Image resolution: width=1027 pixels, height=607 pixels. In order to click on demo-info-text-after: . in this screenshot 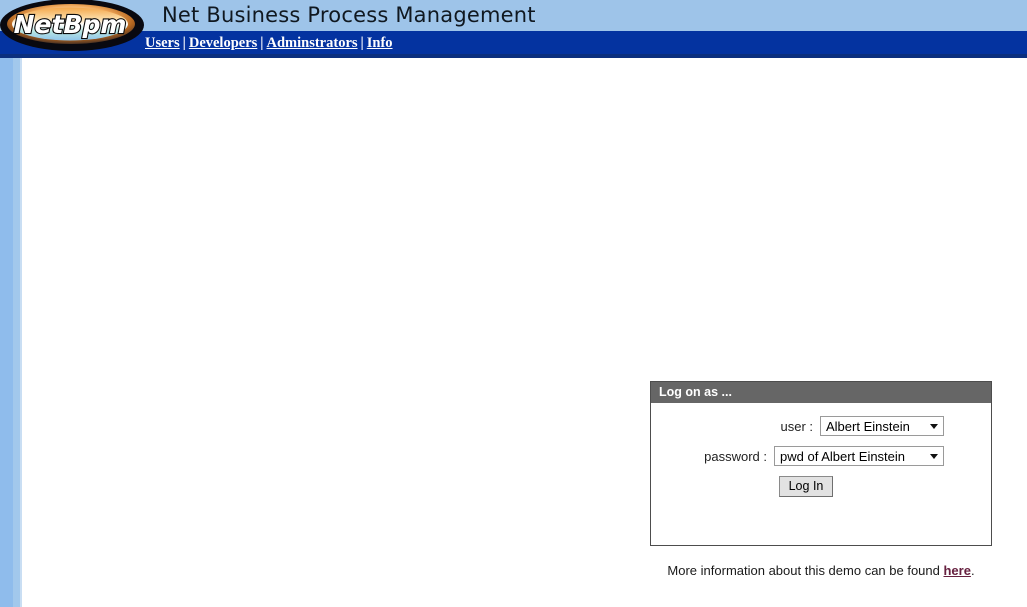, I will do `click(972, 570)`.